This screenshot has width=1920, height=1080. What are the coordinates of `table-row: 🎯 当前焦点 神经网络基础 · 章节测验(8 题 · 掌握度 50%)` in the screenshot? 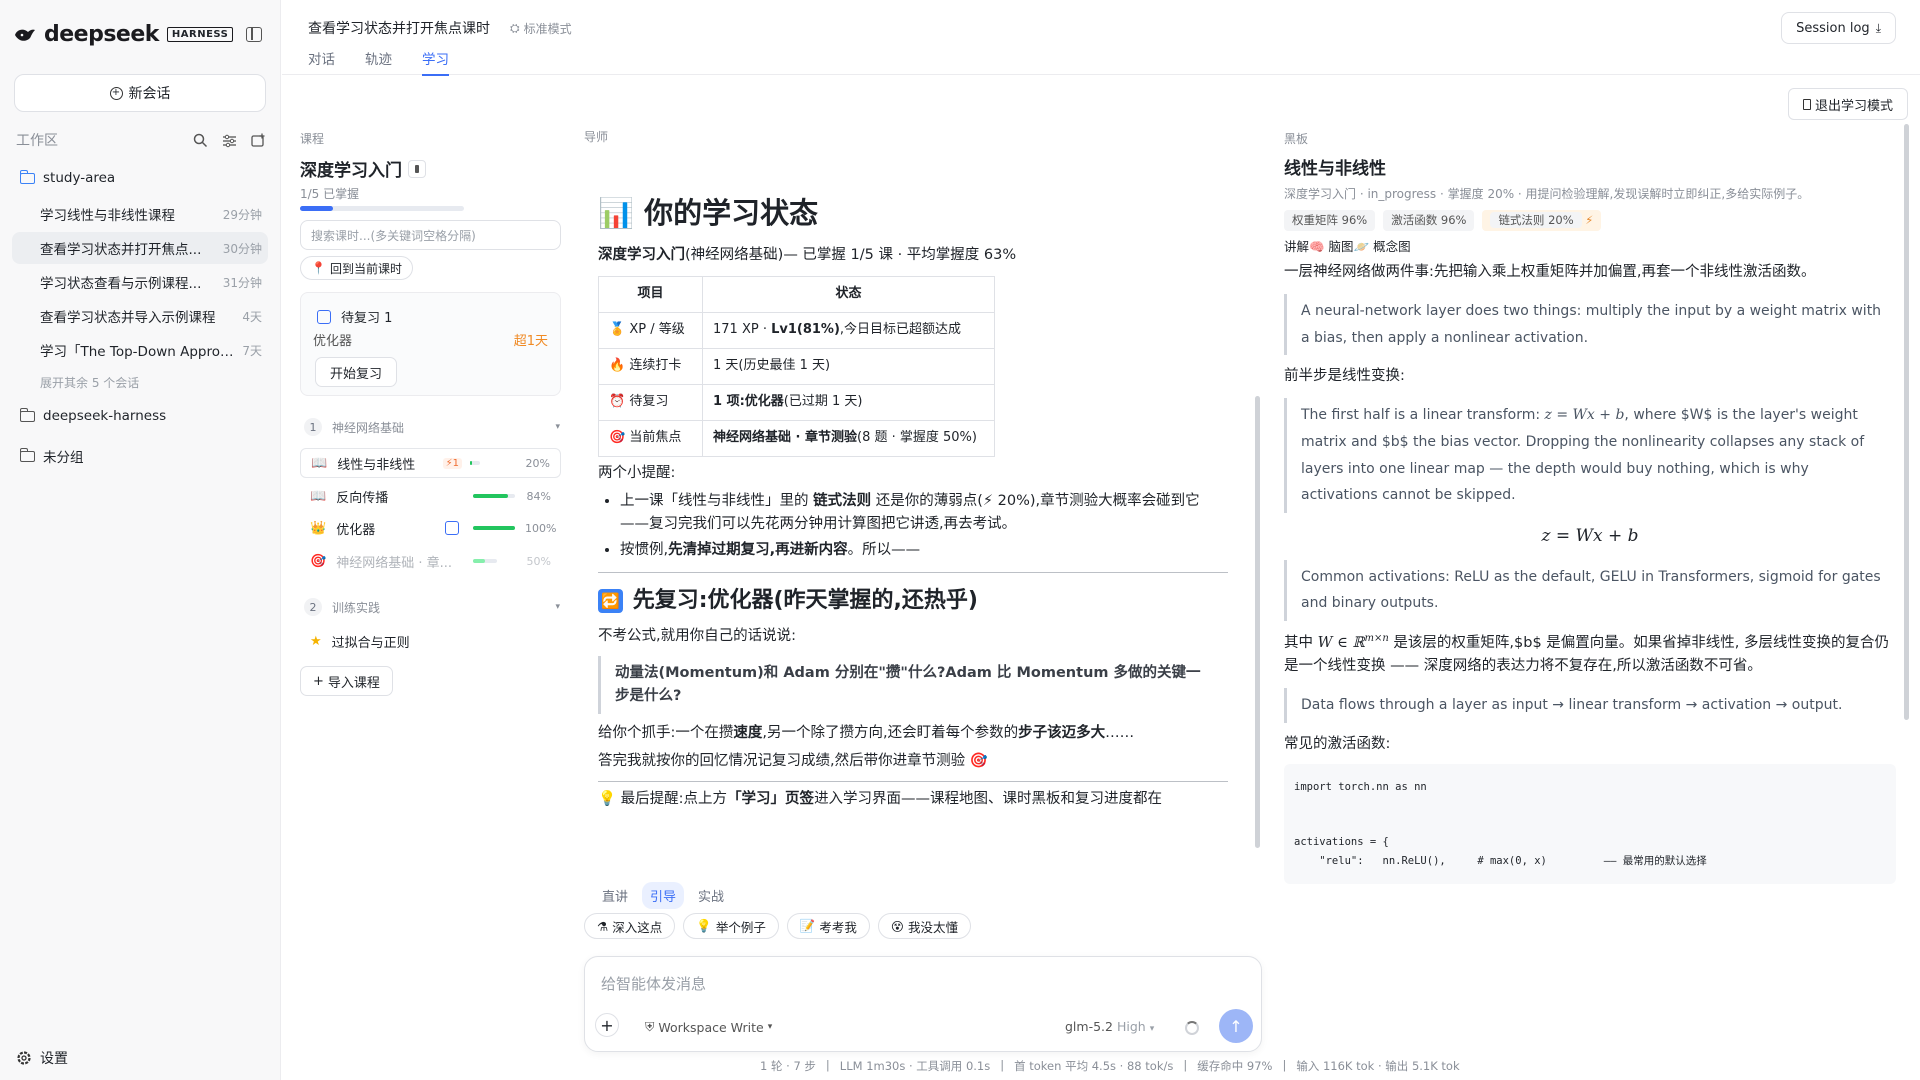 It's located at (796, 438).